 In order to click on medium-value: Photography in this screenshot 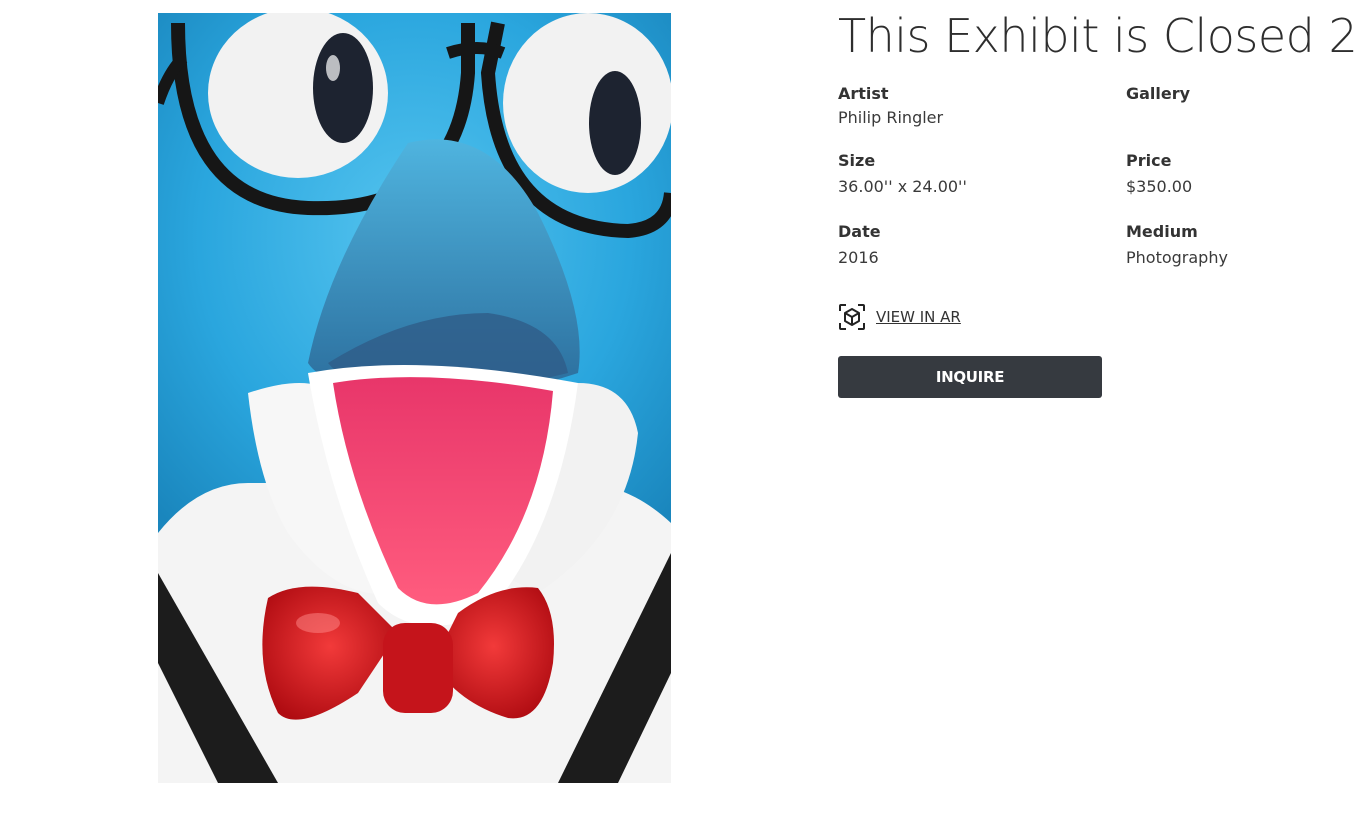, I will do `click(1177, 257)`.